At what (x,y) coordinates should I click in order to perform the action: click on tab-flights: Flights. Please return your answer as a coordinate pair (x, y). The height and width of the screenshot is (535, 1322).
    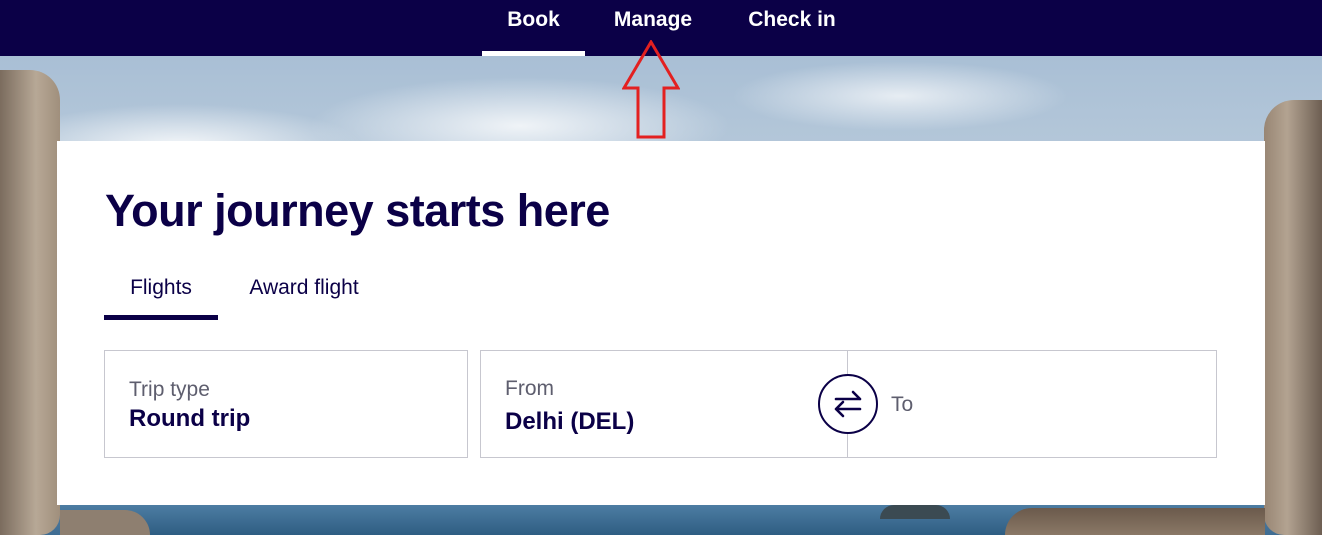
    Looking at the image, I should click on (161, 298).